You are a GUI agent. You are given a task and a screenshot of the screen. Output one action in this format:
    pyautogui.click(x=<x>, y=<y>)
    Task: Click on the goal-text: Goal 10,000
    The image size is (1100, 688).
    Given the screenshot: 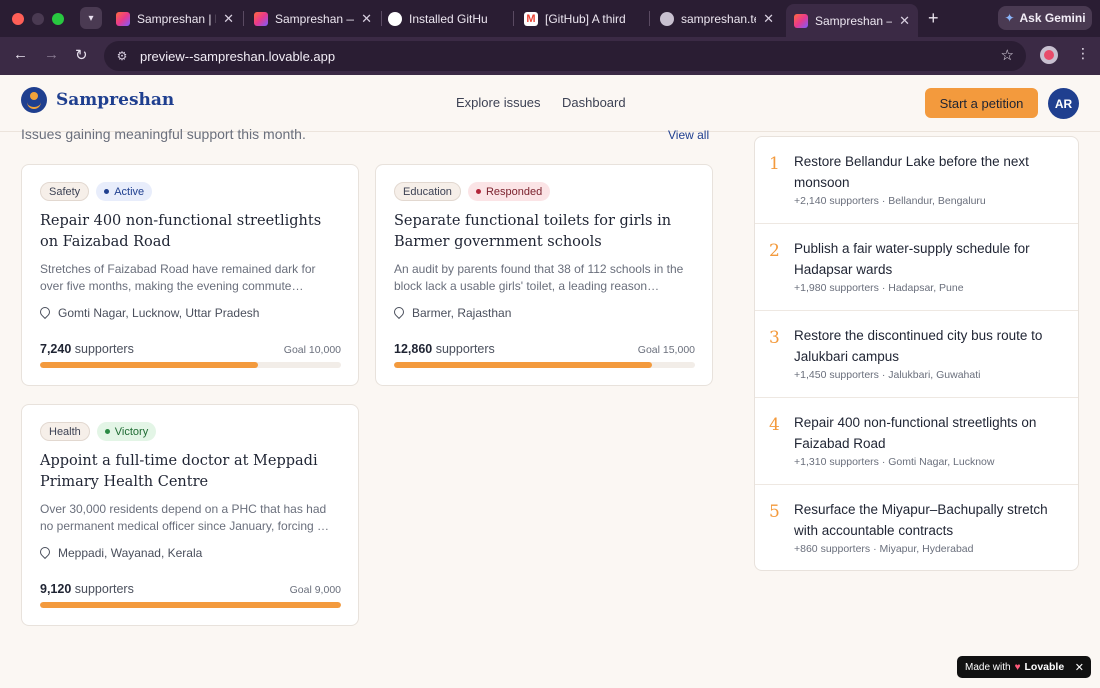 What is the action you would take?
    pyautogui.click(x=312, y=350)
    